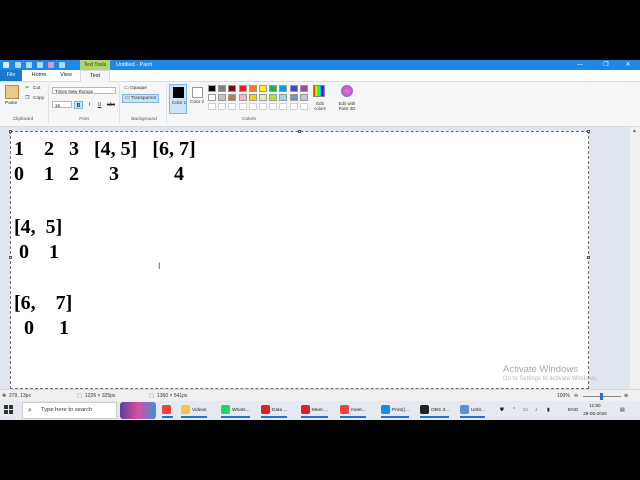 The width and height of the screenshot is (640, 480). Describe the element at coordinates (51, 65) in the screenshot. I see `eraser-icon` at that location.